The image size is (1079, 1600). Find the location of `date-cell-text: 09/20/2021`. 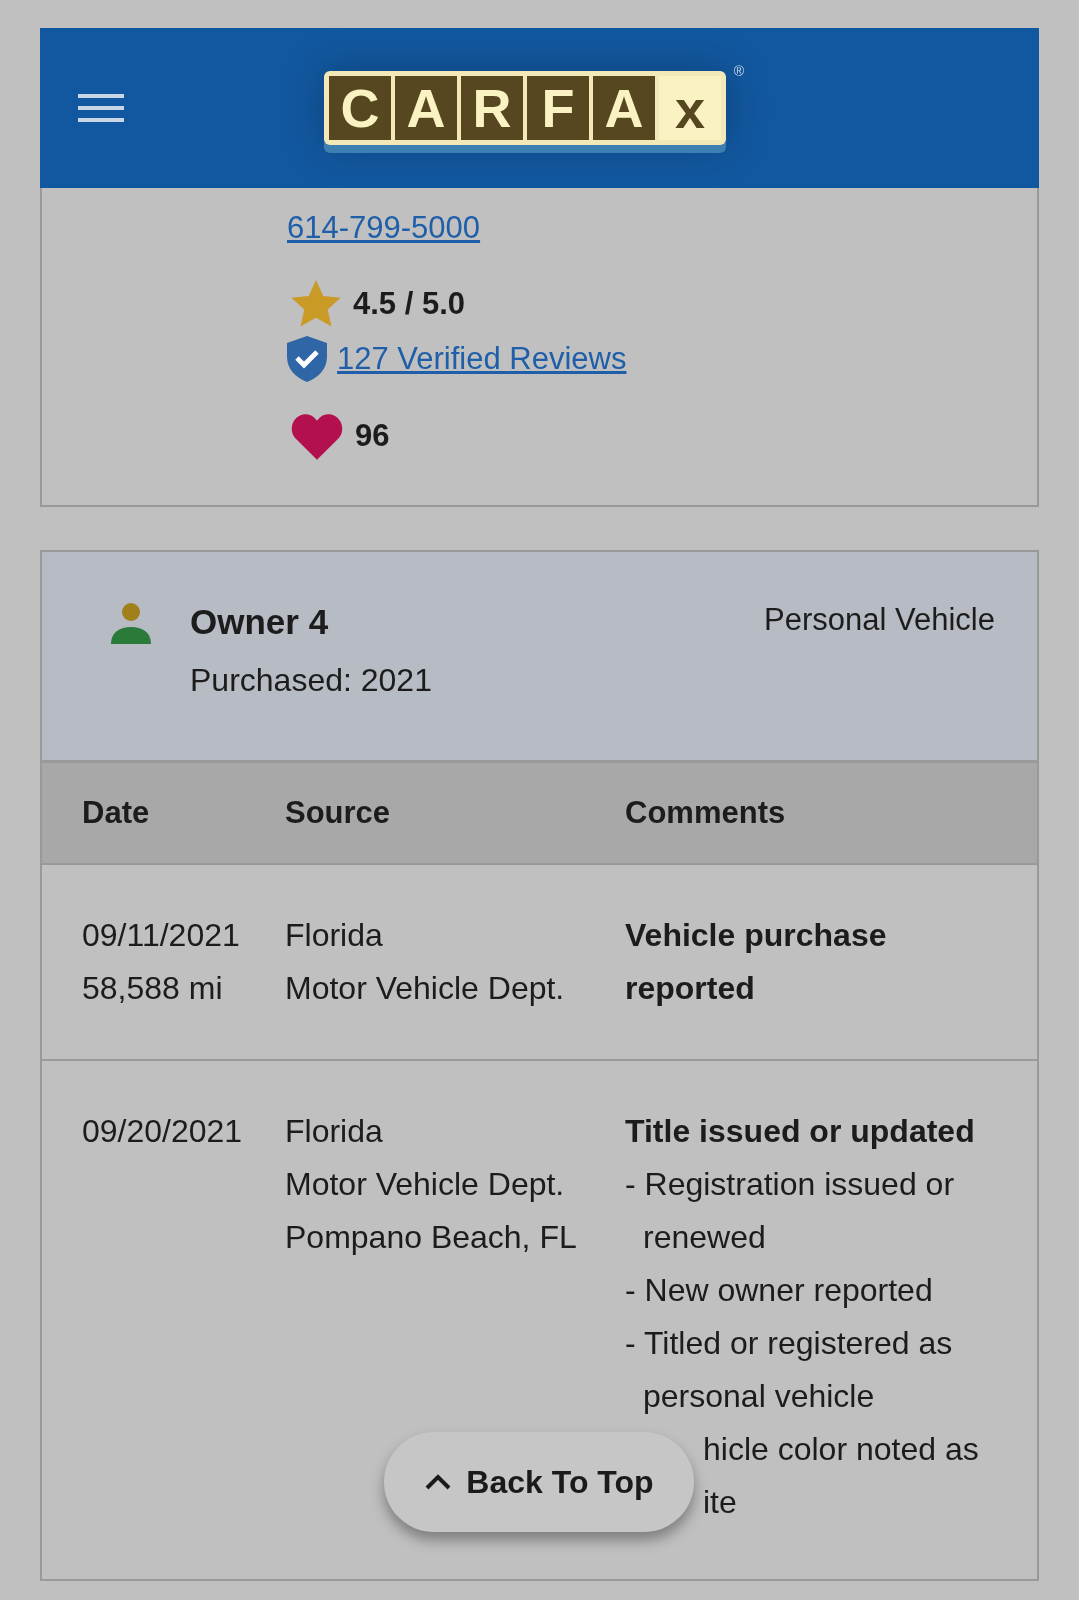

date-cell-text: 09/20/2021 is located at coordinates (163, 1131).